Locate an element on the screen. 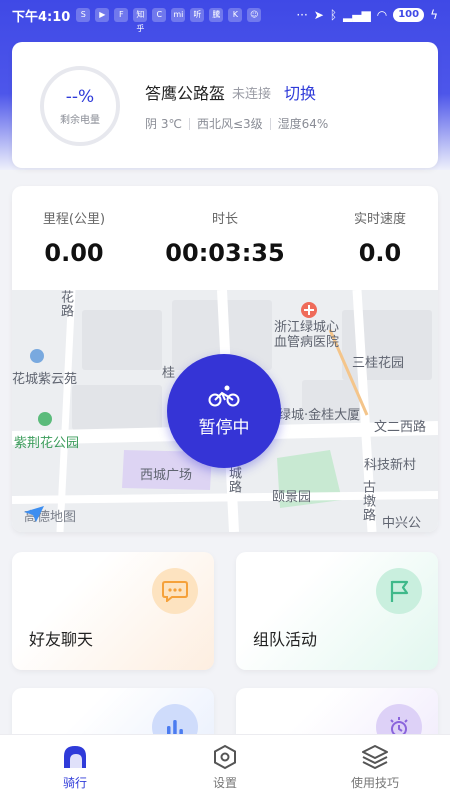 This screenshot has height=800, width=450. more-icon: ··· is located at coordinates (302, 15).